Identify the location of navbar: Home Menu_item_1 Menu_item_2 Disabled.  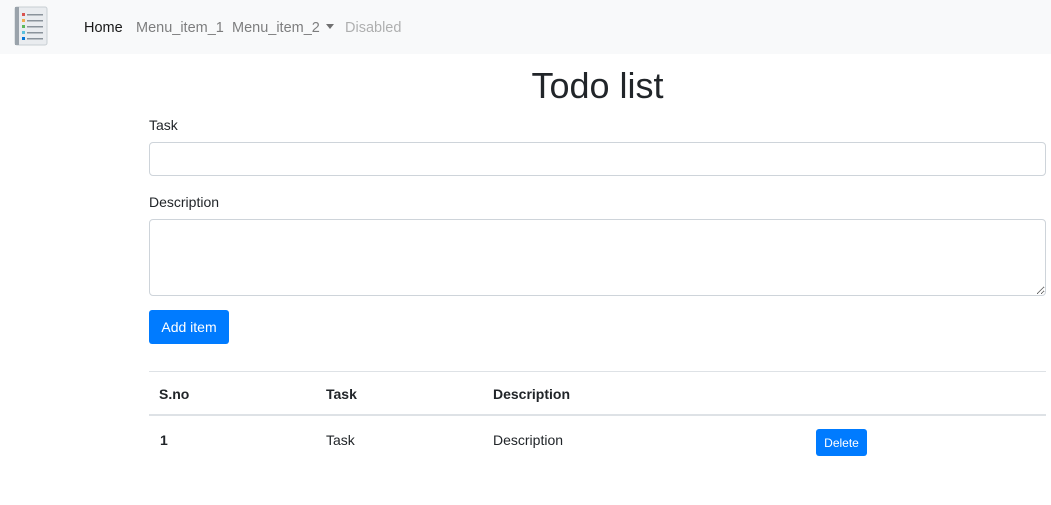
(525, 27).